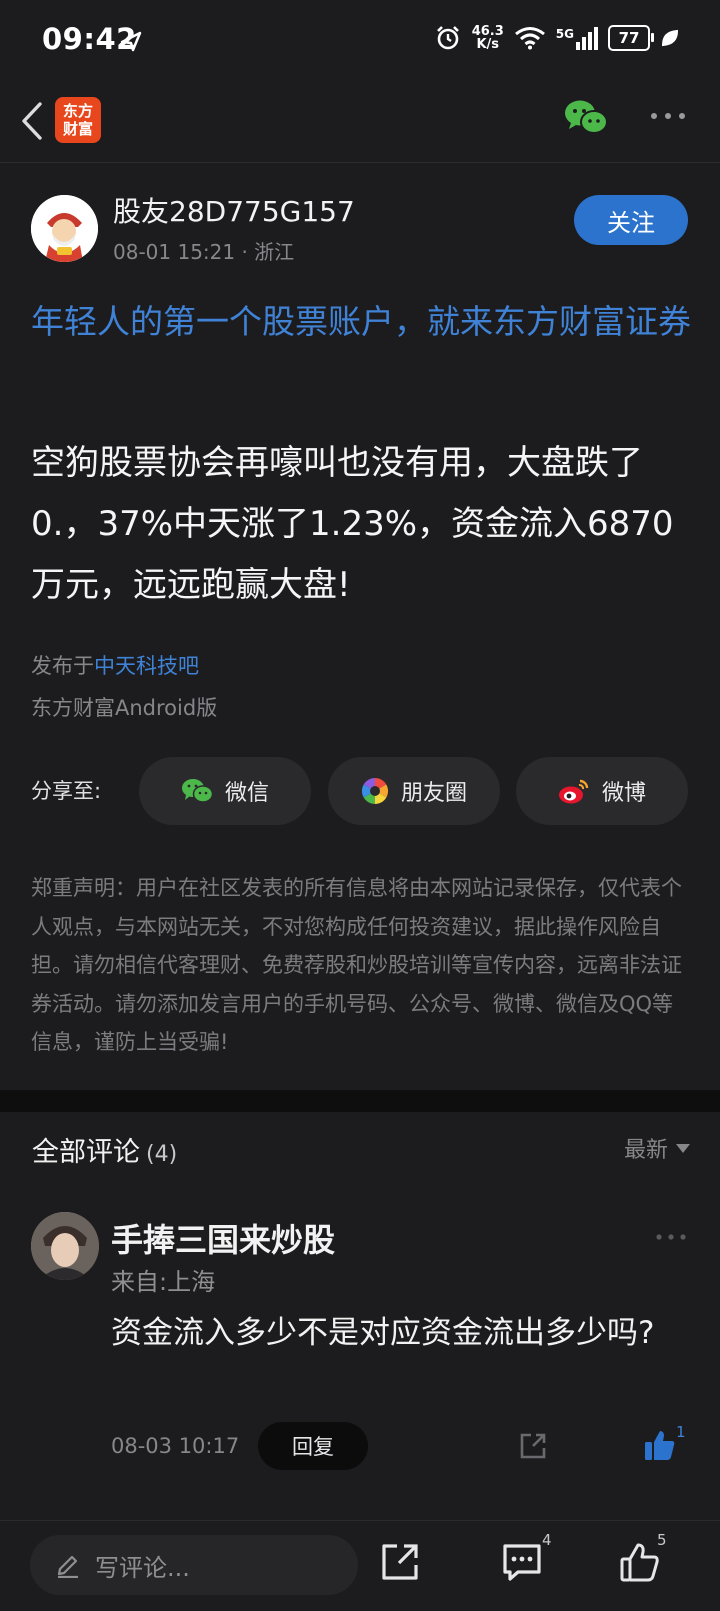 This screenshot has width=720, height=1611. Describe the element at coordinates (146, 666) in the screenshot. I see `bar-link: 中天科技吧` at that location.